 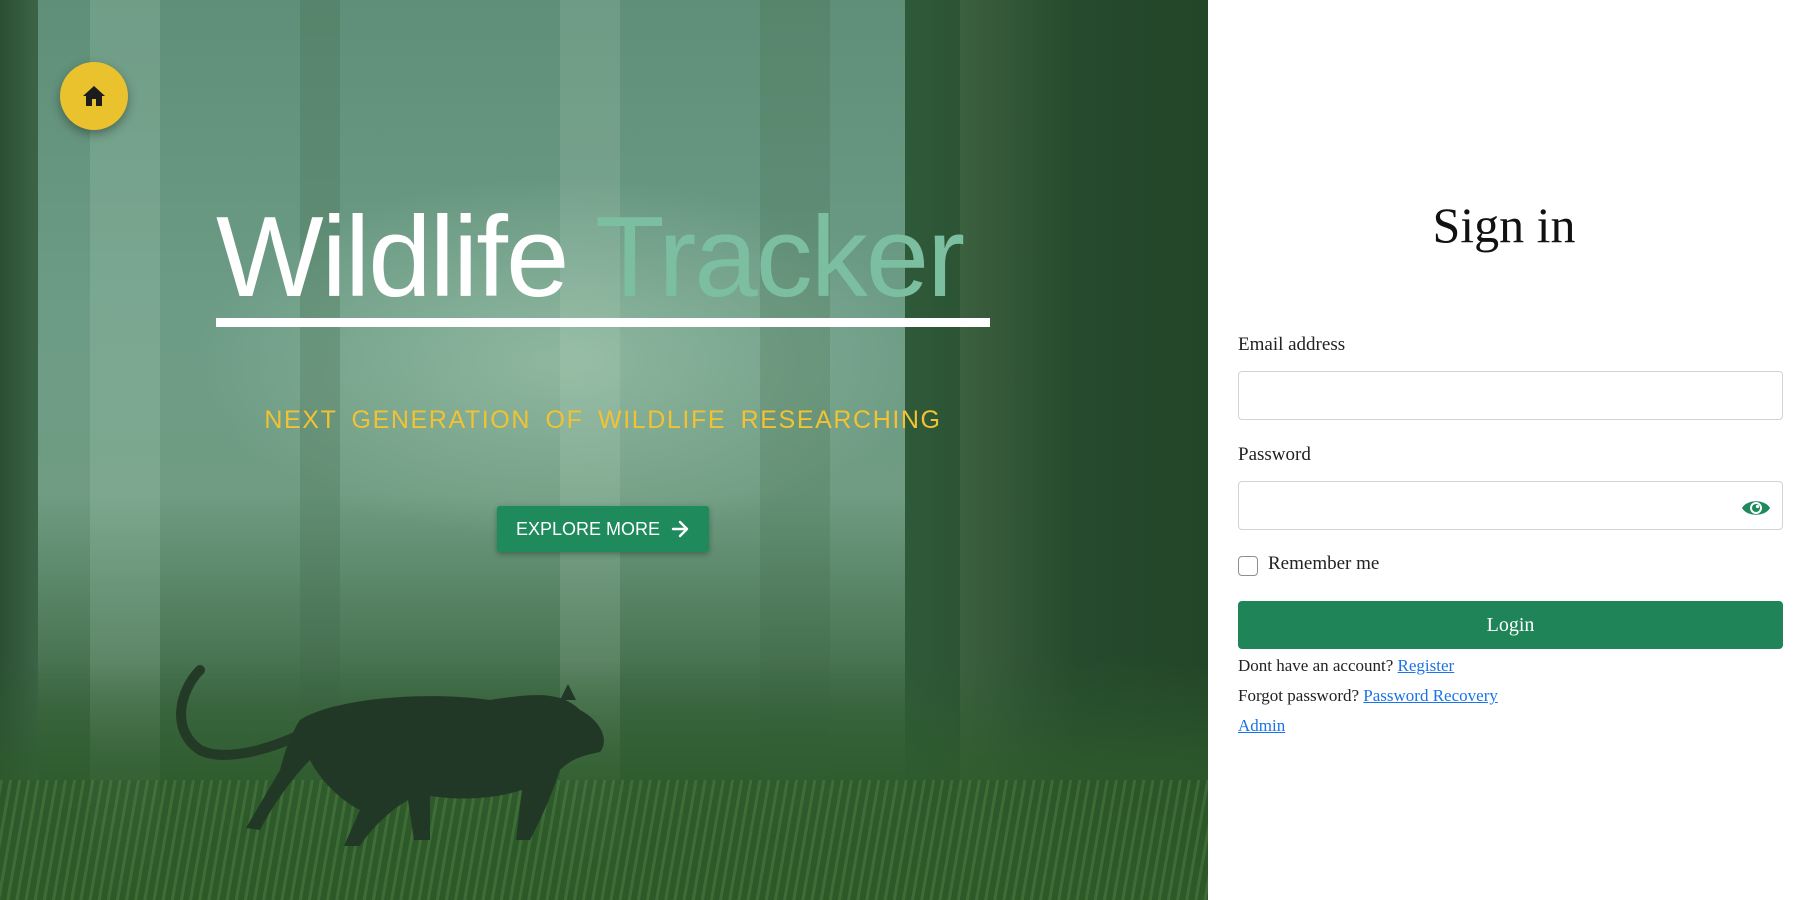 I want to click on register-line: Dont have an account? Register, so click(x=1346, y=666).